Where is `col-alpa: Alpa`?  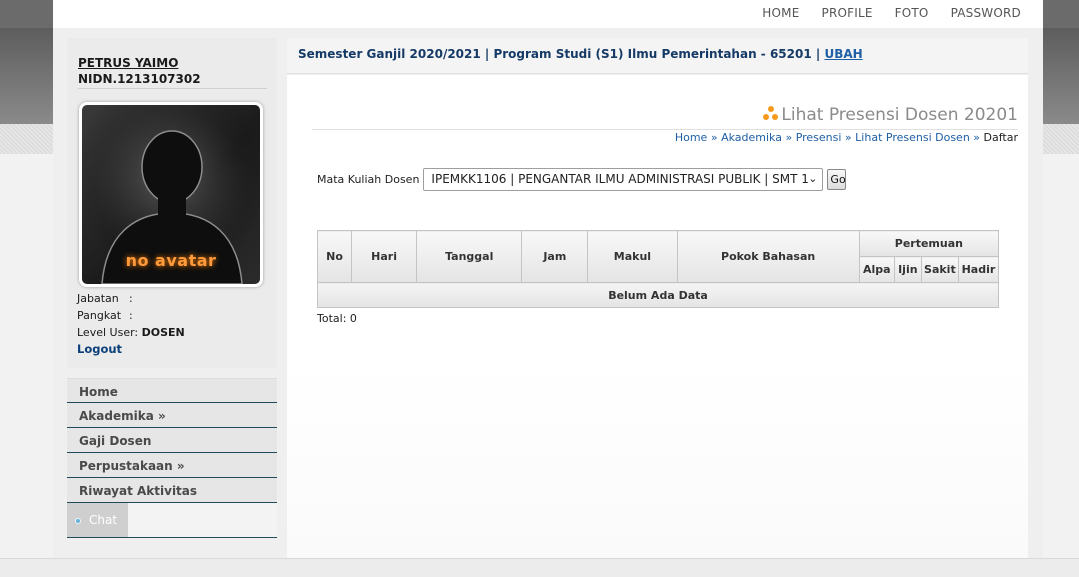
col-alpa: Alpa is located at coordinates (876, 269).